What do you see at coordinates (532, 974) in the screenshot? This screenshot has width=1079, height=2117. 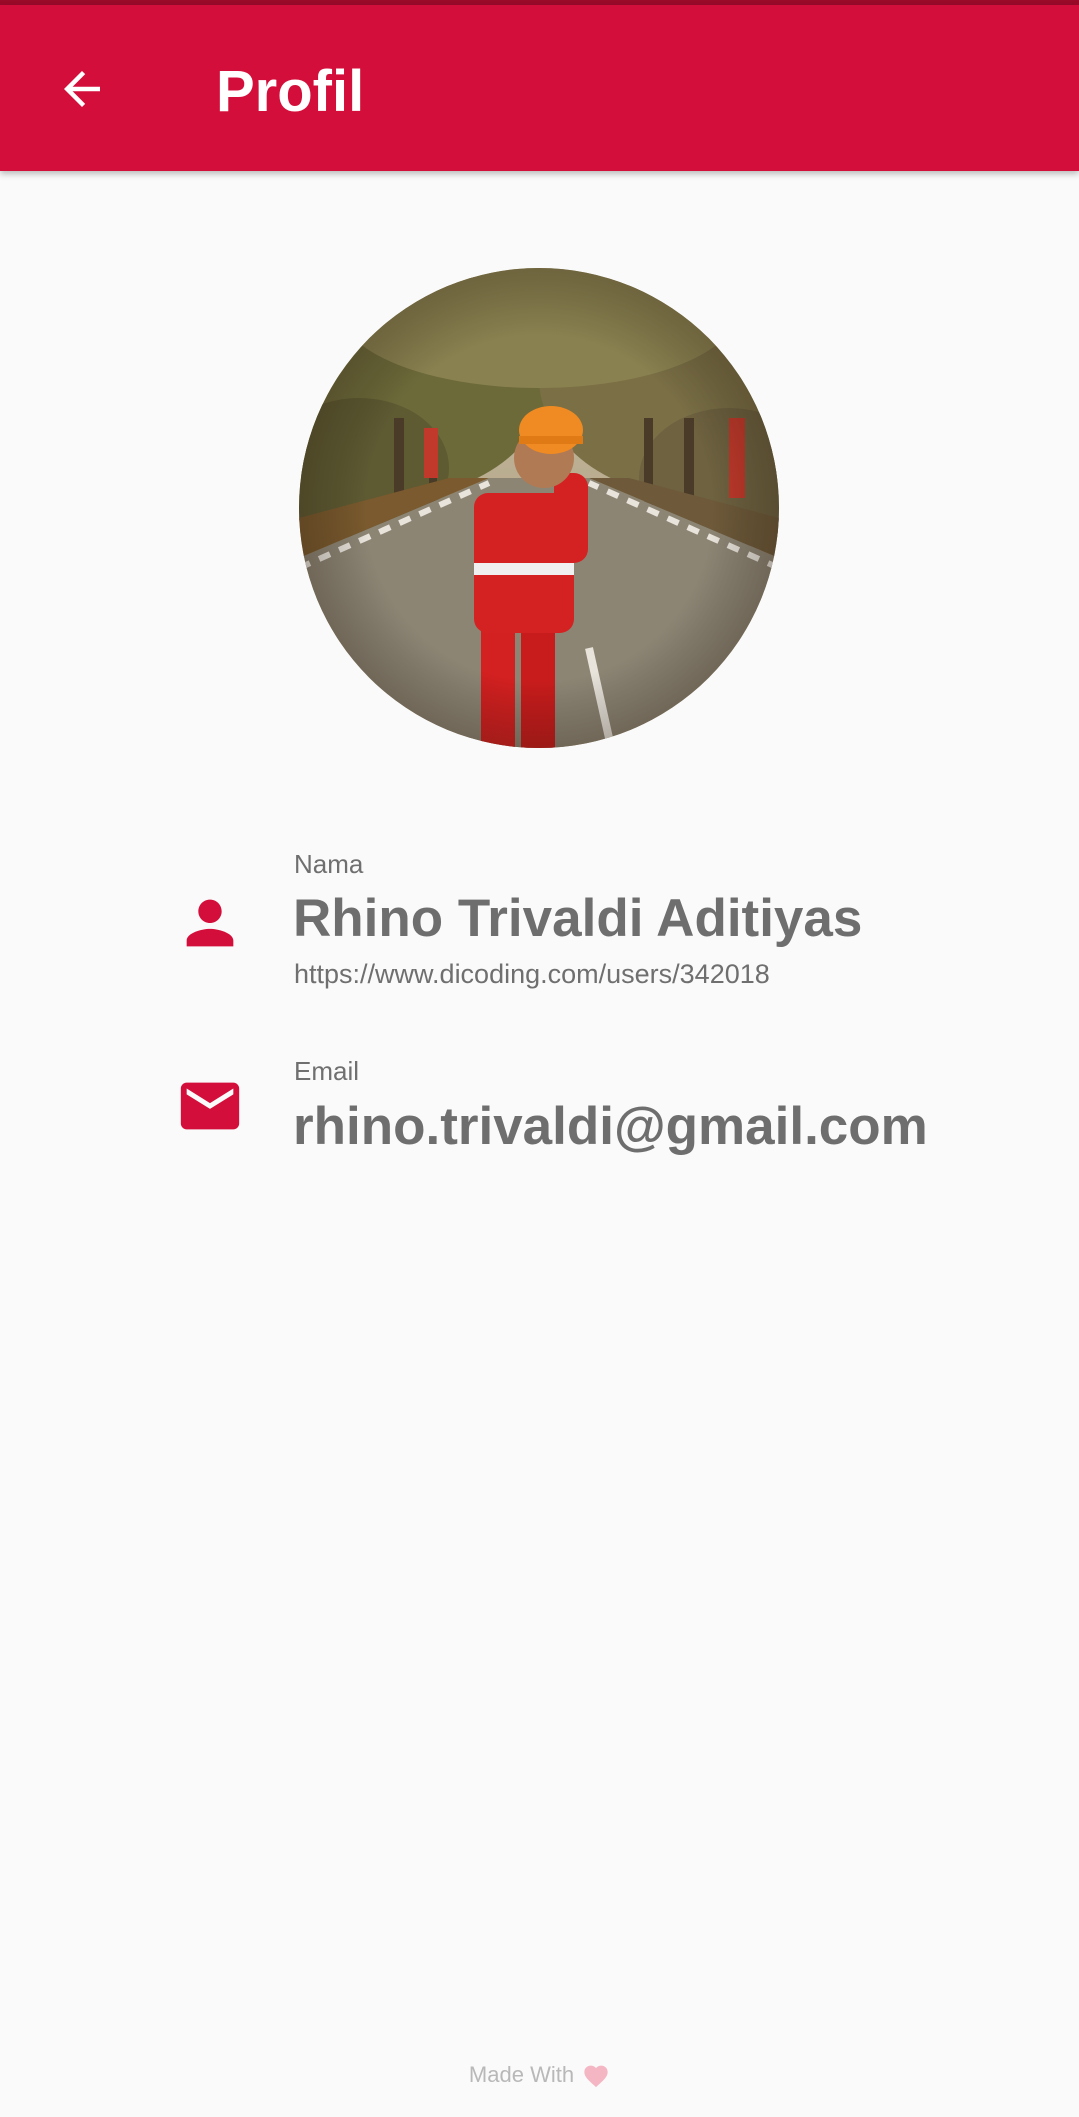 I see `profile-url-link: https://www.dicoding.com/users/342018` at bounding box center [532, 974].